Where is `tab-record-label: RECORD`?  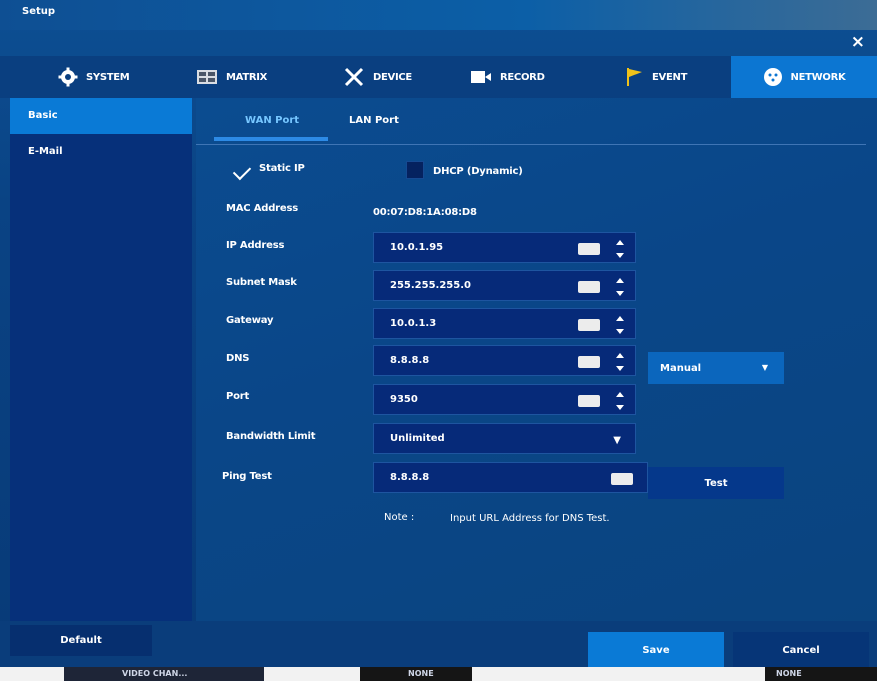 tab-record-label: RECORD is located at coordinates (522, 77).